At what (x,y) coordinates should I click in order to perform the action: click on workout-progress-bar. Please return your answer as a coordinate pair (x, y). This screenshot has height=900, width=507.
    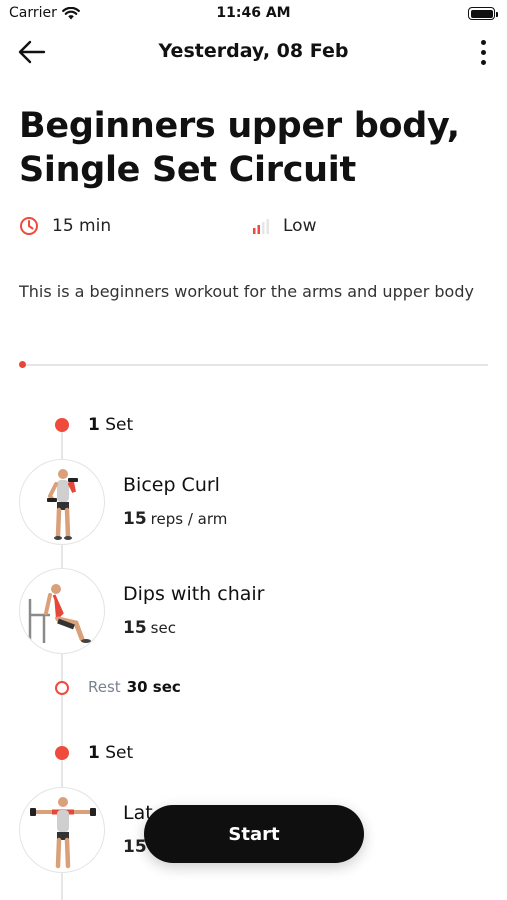
    Looking at the image, I should click on (254, 365).